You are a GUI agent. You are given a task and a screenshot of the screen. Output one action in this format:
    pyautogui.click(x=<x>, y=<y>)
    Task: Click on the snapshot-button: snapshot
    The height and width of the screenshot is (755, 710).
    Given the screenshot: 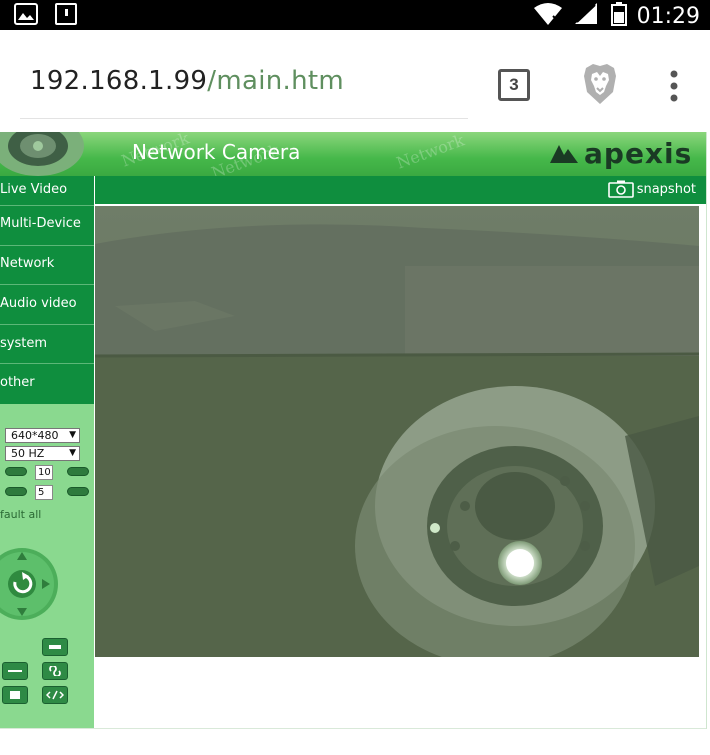 What is the action you would take?
    pyautogui.click(x=651, y=189)
    